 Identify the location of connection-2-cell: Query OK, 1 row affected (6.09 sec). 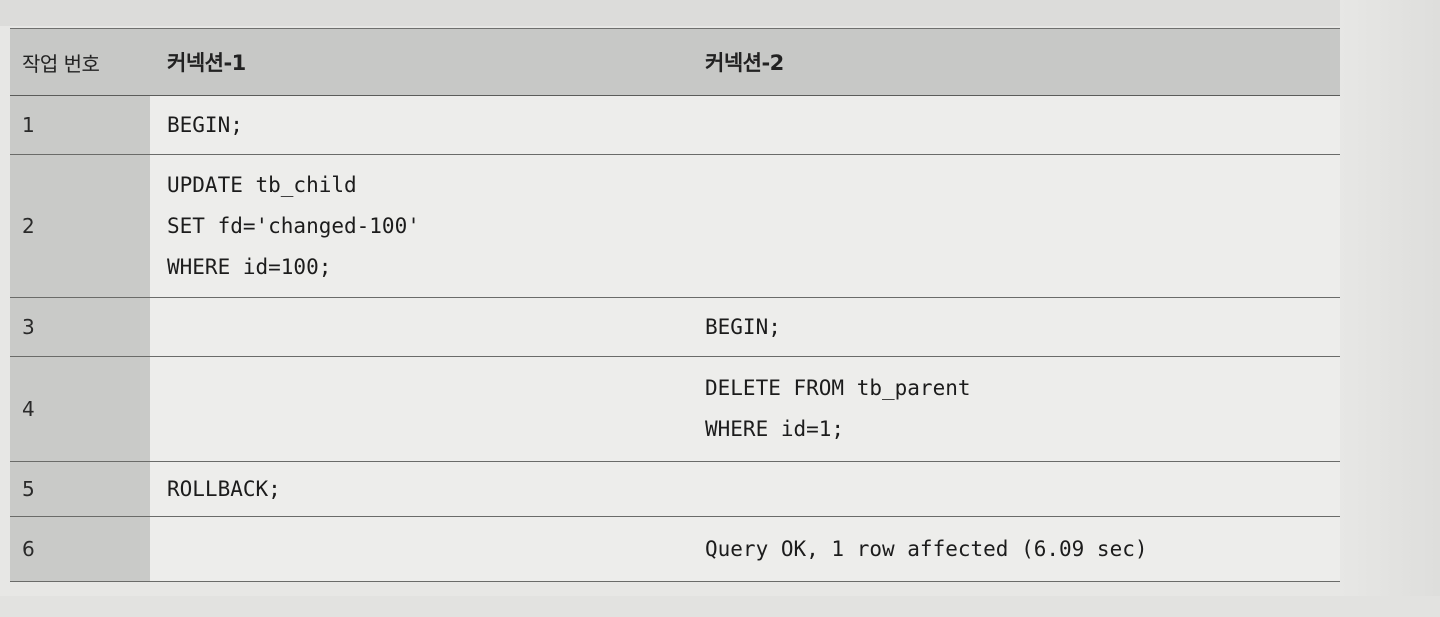
(1013, 549).